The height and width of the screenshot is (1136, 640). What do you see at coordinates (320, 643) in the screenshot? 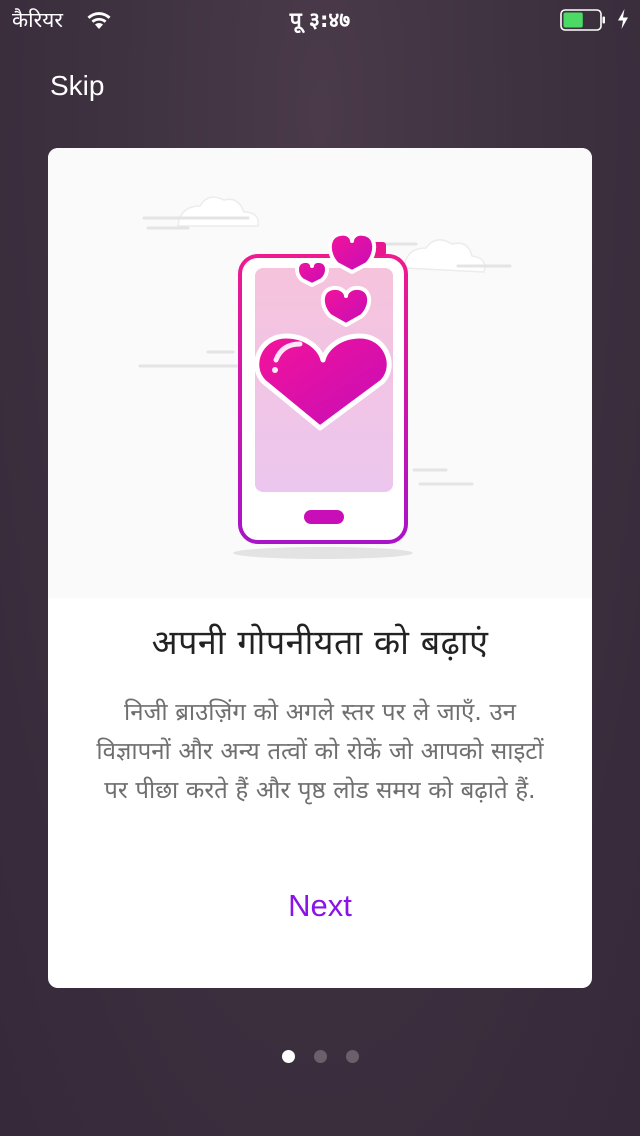
I see `card-title: अपनी गोपनीयता को बढ़ाएं` at bounding box center [320, 643].